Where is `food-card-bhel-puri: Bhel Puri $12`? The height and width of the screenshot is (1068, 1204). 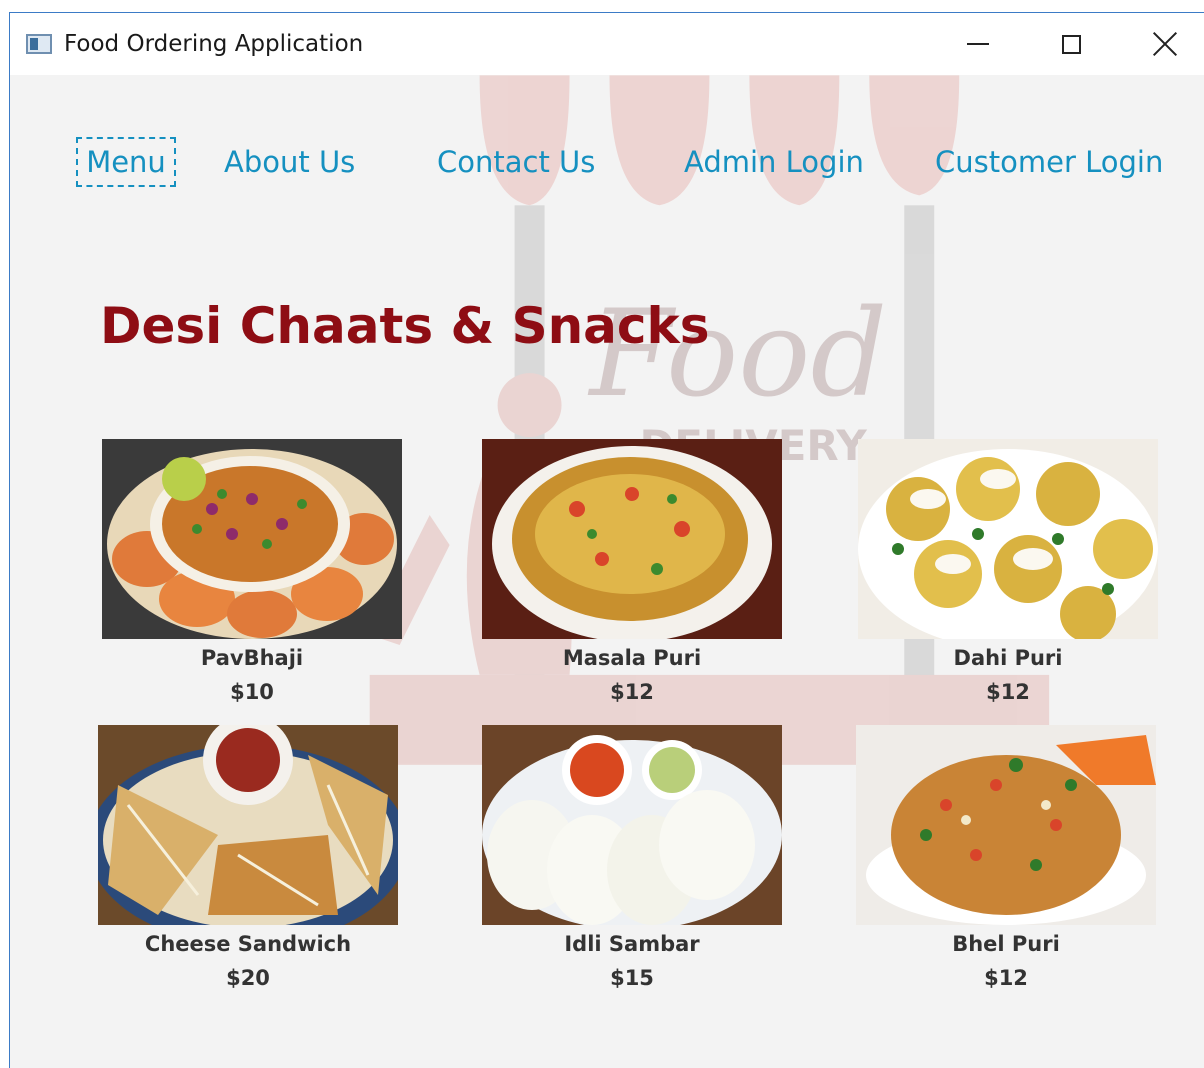
food-card-bhel-puri: Bhel Puri $12 is located at coordinates (1006, 857).